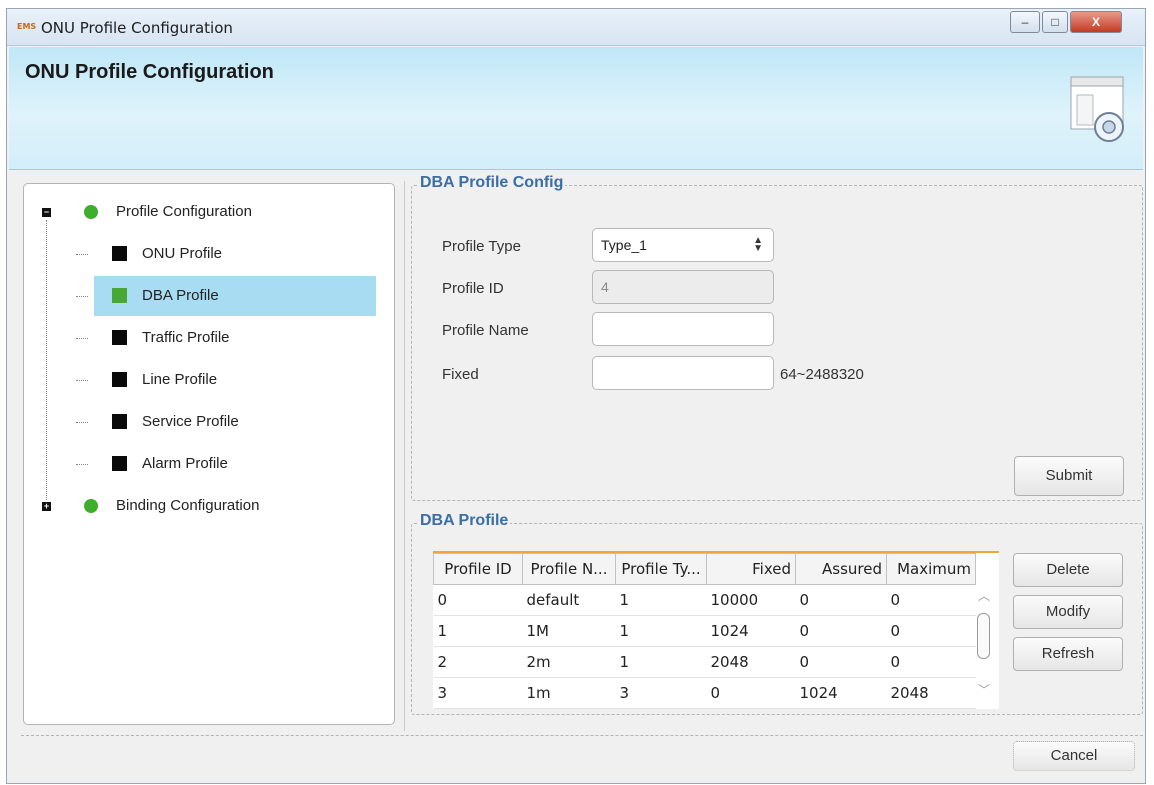 The width and height of the screenshot is (1154, 785). What do you see at coordinates (931, 693) in the screenshot?
I see `cell-maximum: 2048` at bounding box center [931, 693].